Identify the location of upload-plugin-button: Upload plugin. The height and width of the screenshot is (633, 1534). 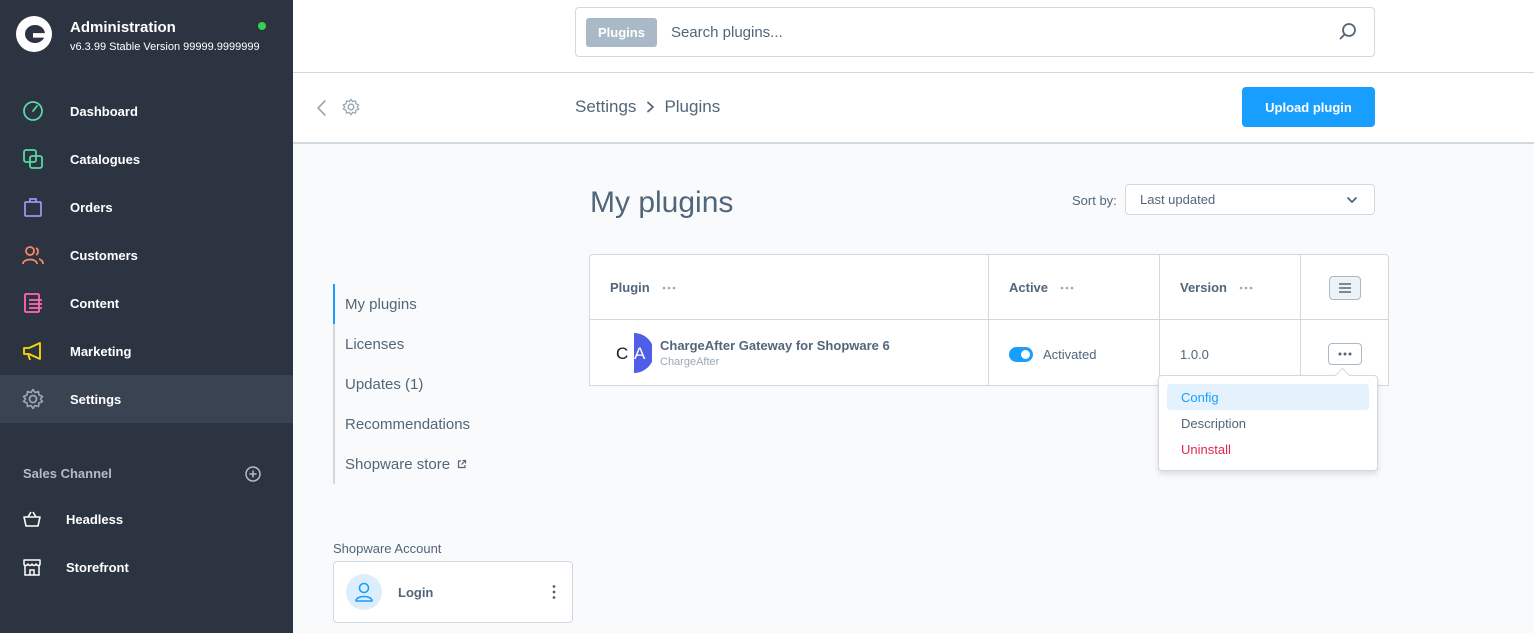
(1308, 107).